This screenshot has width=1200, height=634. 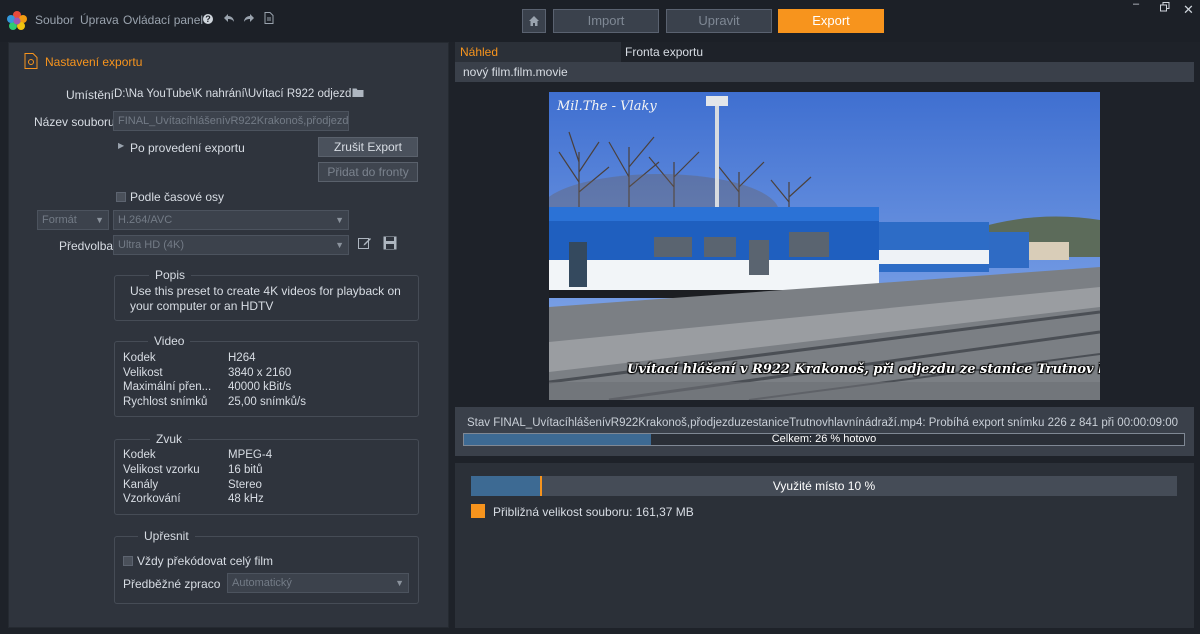 What do you see at coordinates (139, 455) in the screenshot?
I see `audio-key: Kodek` at bounding box center [139, 455].